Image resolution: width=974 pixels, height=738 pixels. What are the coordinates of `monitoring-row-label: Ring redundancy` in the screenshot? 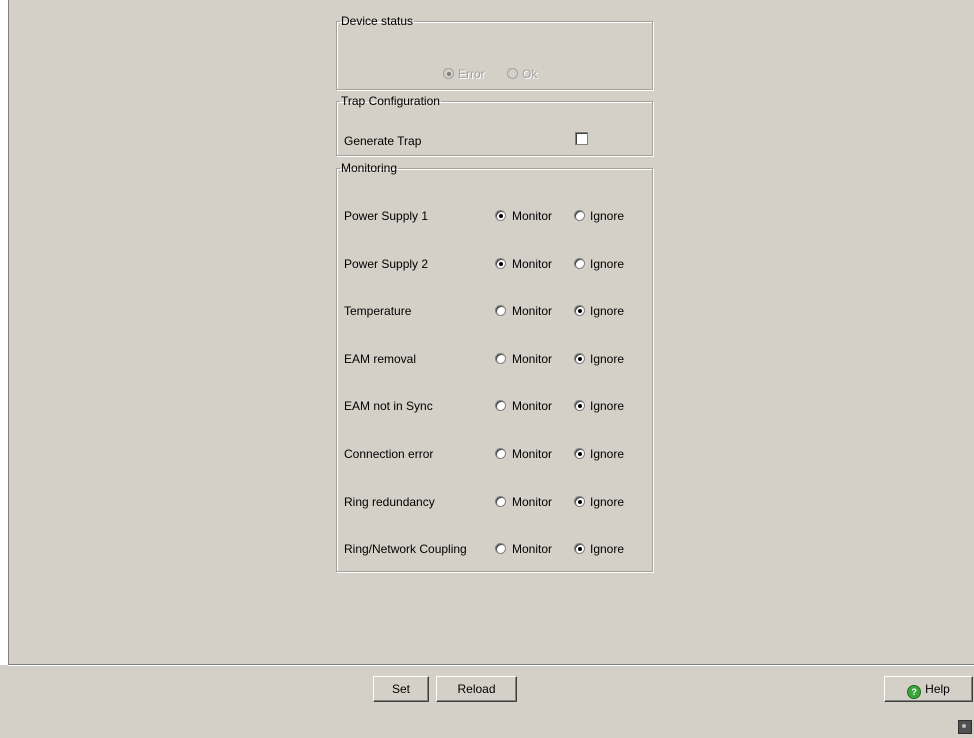 It's located at (389, 501).